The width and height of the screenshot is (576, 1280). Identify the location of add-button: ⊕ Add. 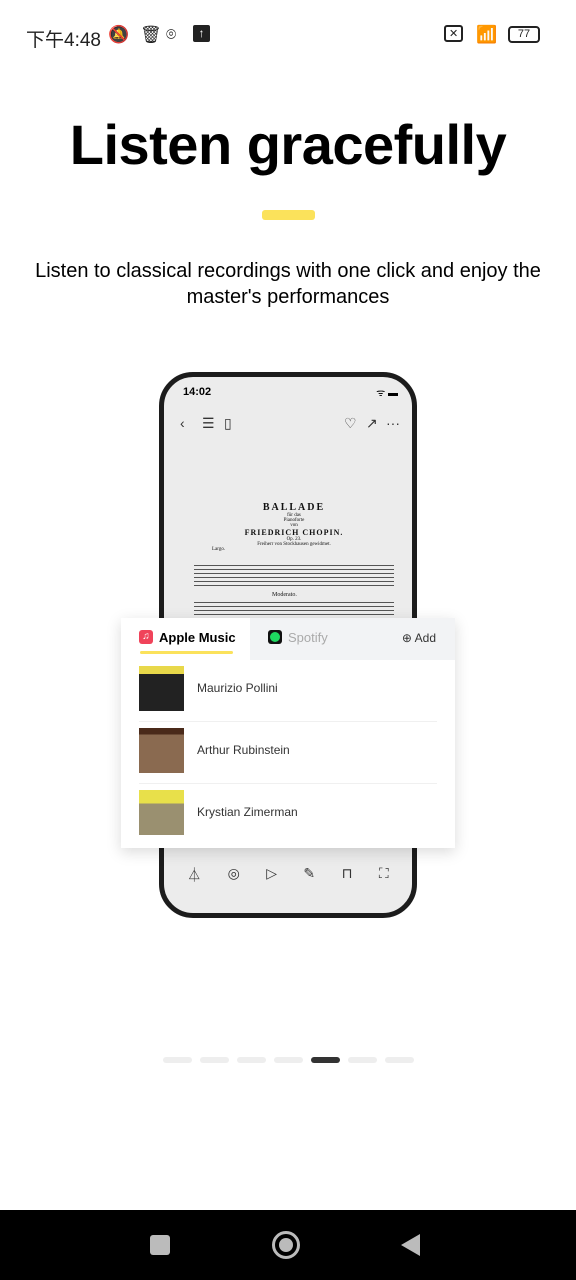
(419, 638).